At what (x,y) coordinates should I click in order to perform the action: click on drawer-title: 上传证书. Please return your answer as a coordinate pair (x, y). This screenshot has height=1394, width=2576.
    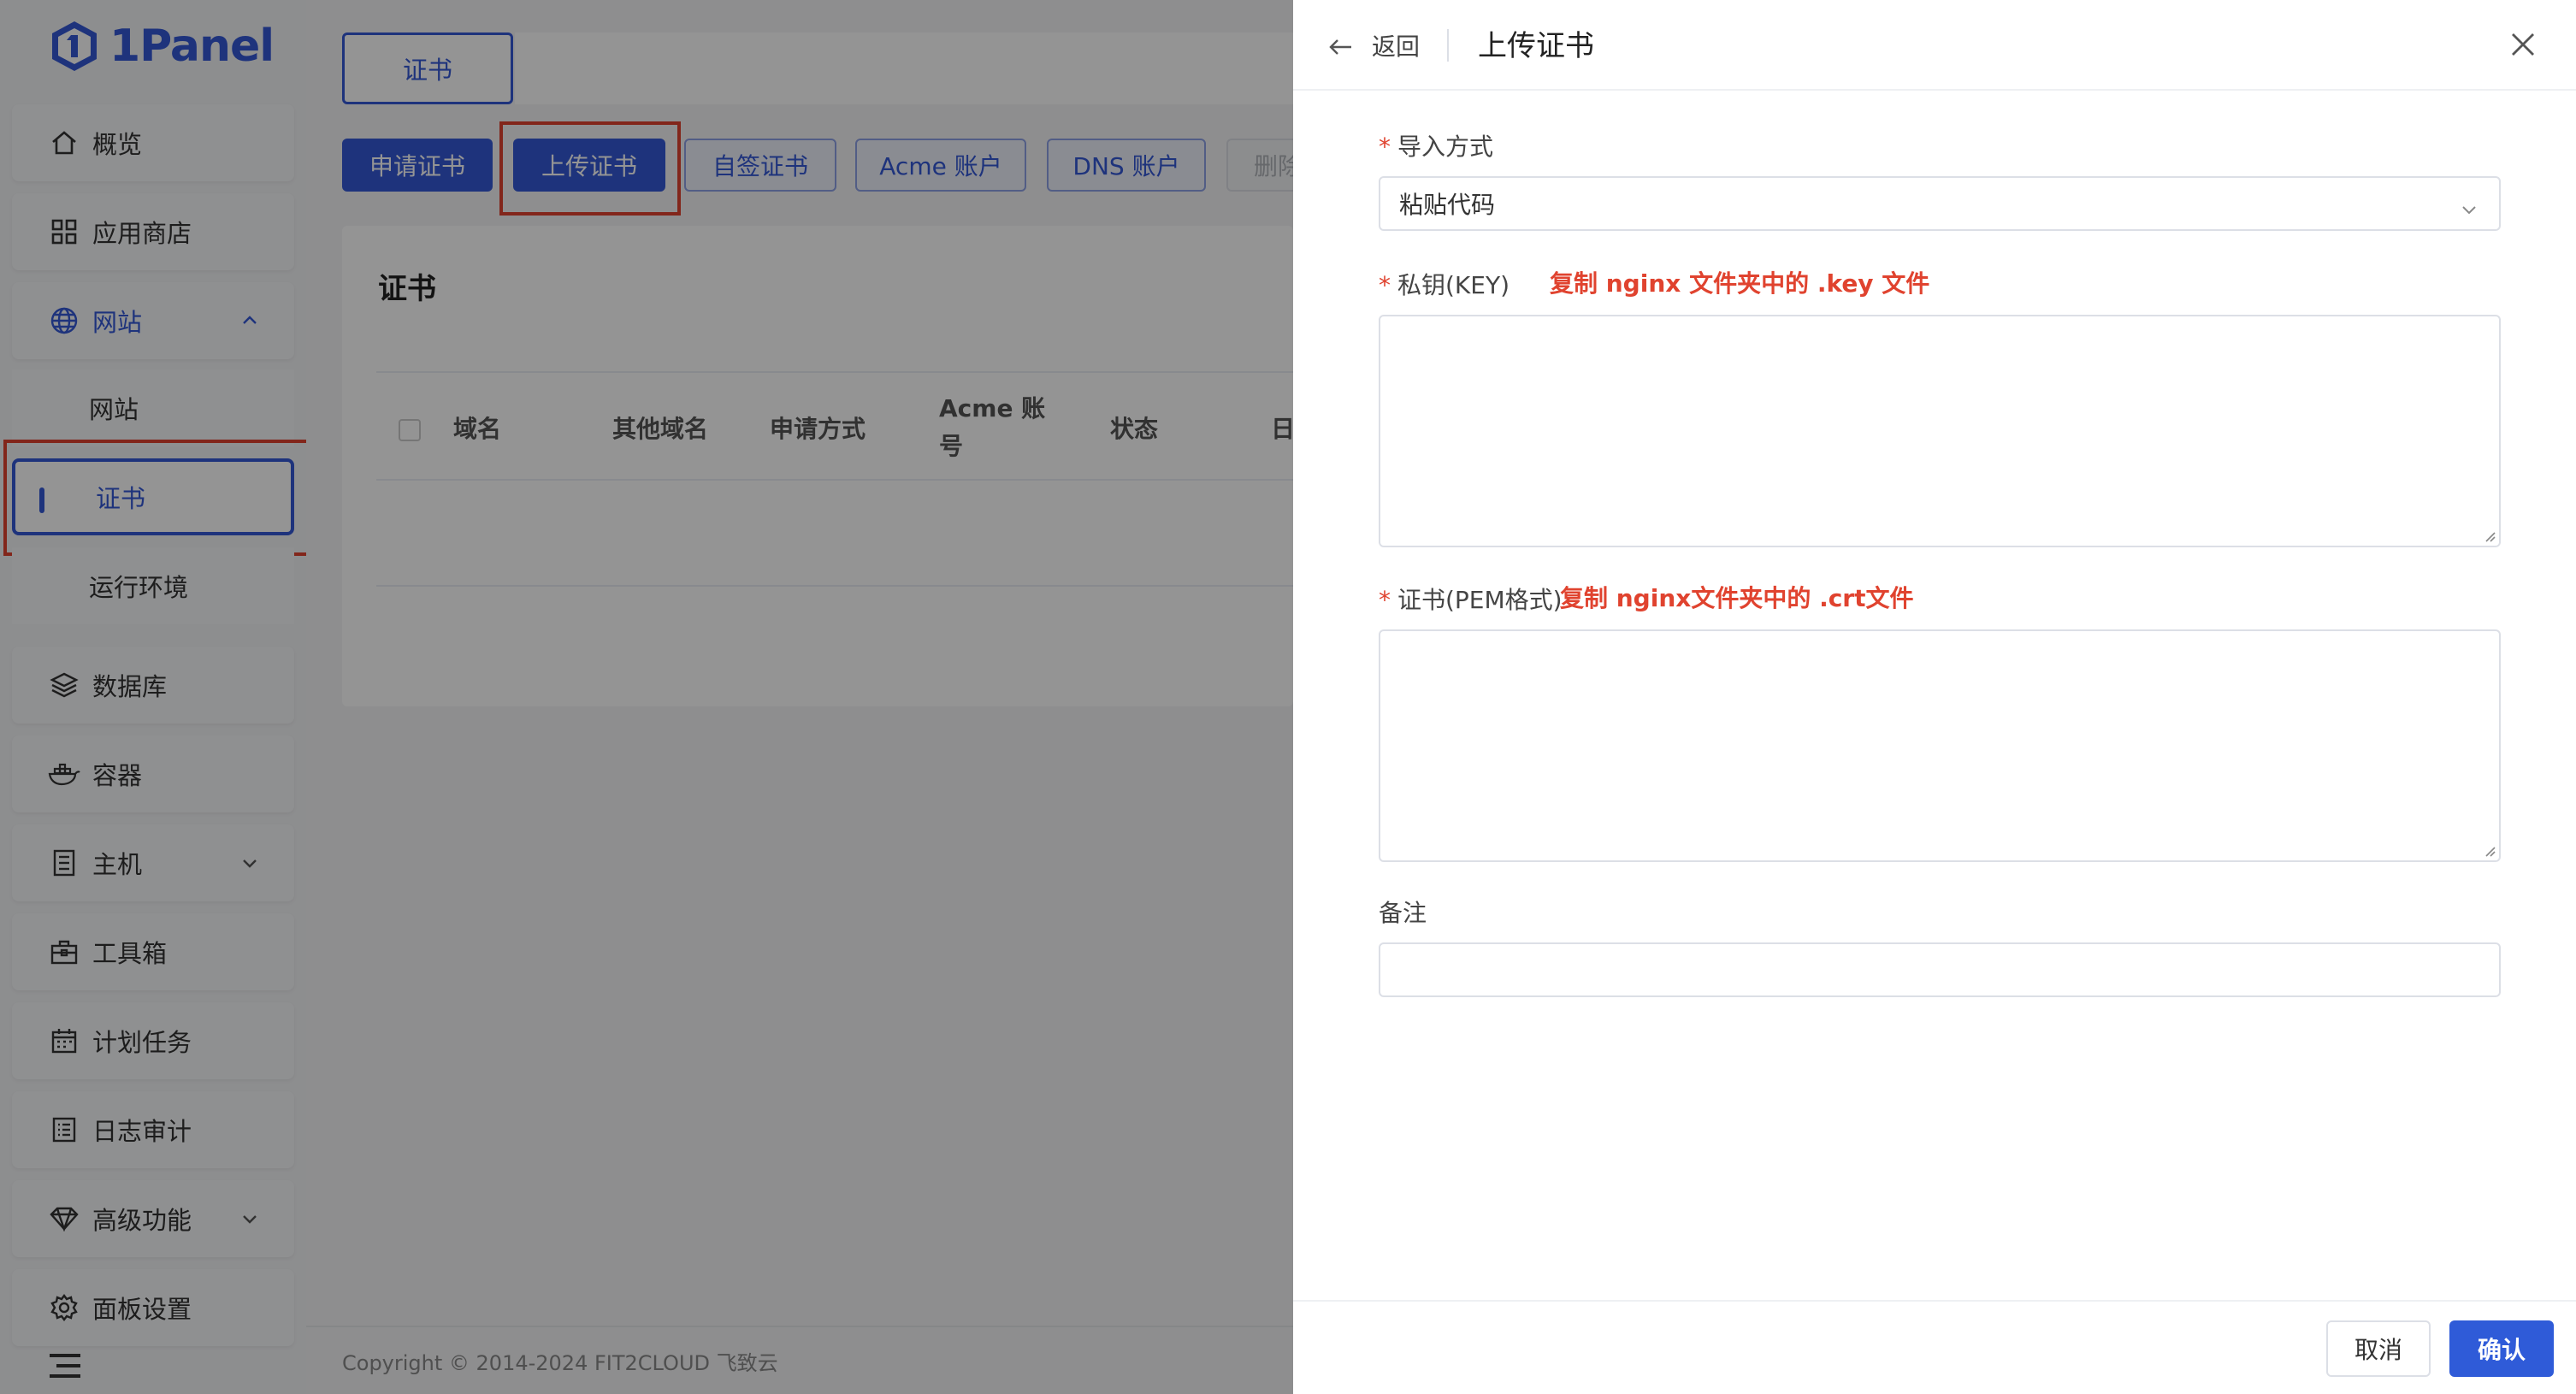
    Looking at the image, I should click on (1536, 46).